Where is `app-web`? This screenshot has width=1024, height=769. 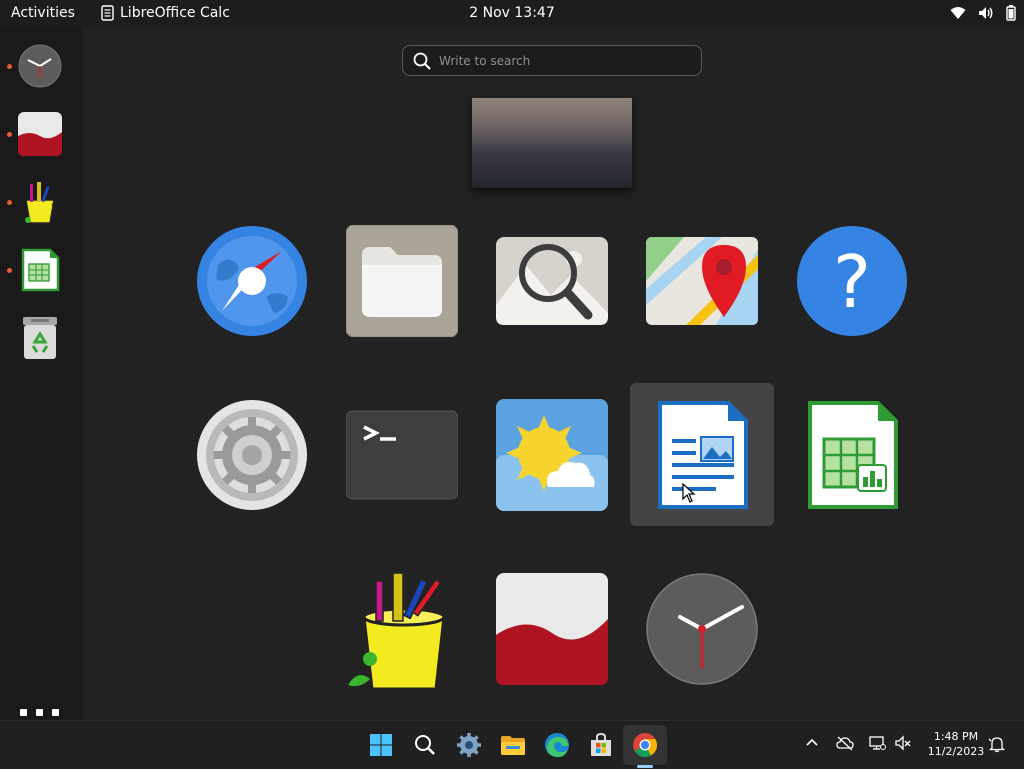
app-web is located at coordinates (252, 281).